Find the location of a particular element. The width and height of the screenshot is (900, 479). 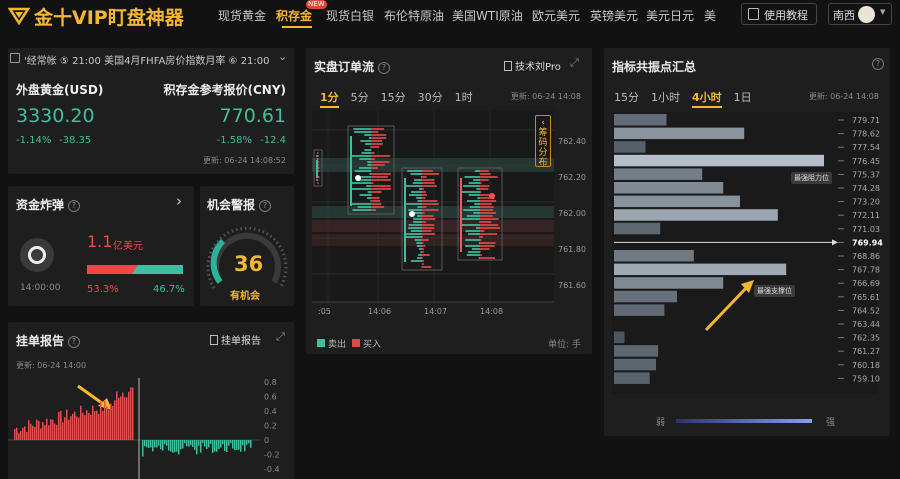

tab-1hour: 1小时 is located at coordinates (665, 97).